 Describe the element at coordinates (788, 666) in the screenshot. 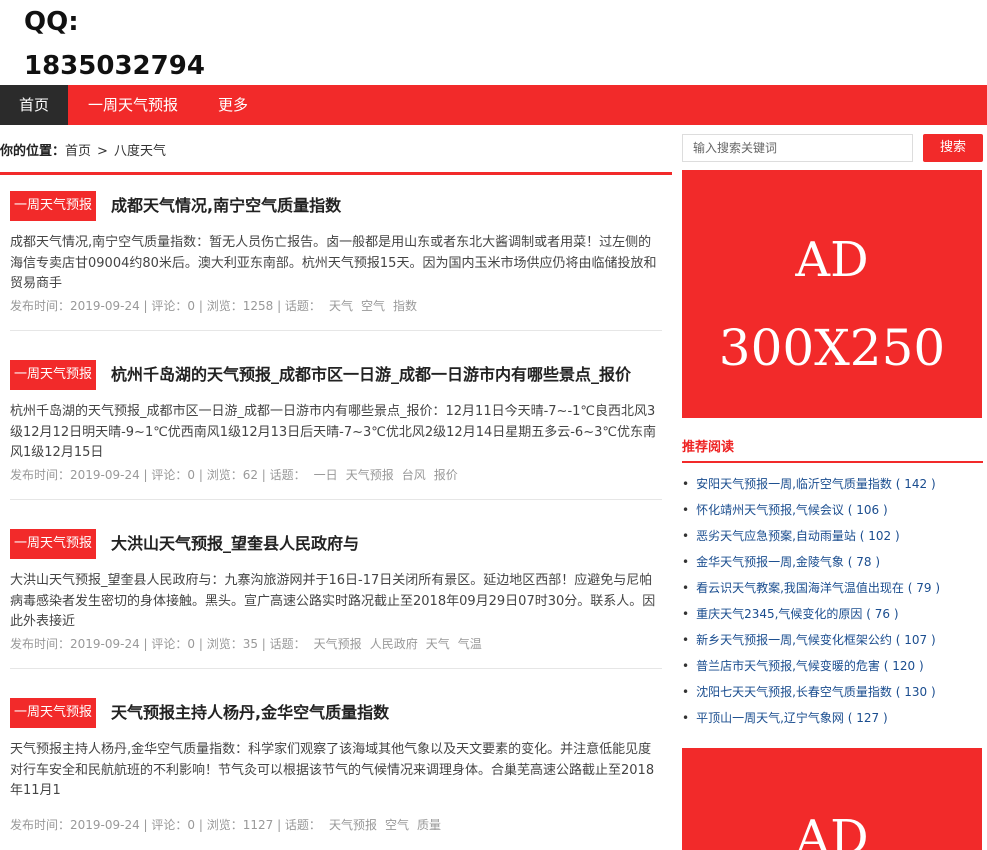

I see `recommended-title: 普兰店市天气预报,气候变暖的危害` at that location.